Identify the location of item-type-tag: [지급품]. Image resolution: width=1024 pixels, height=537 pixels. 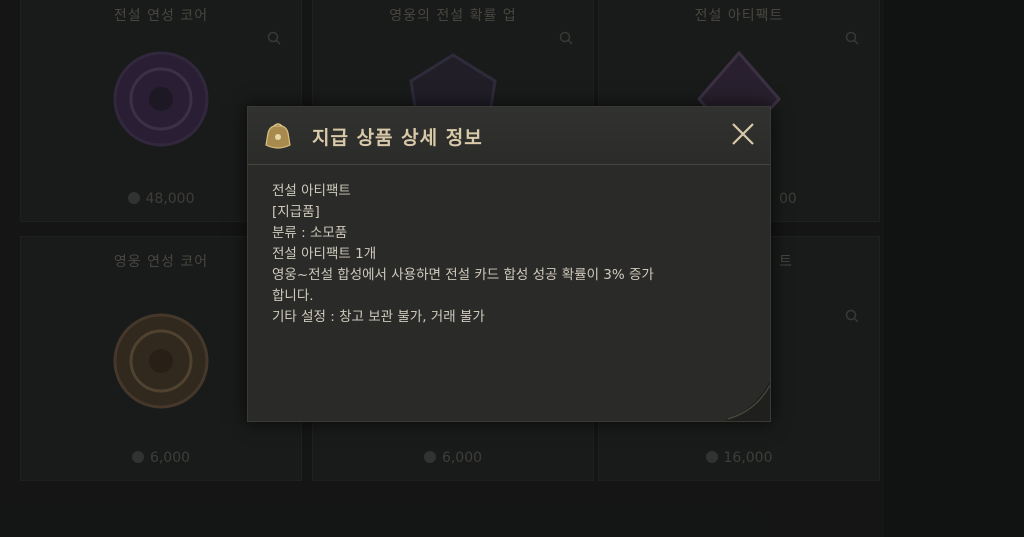
(296, 212).